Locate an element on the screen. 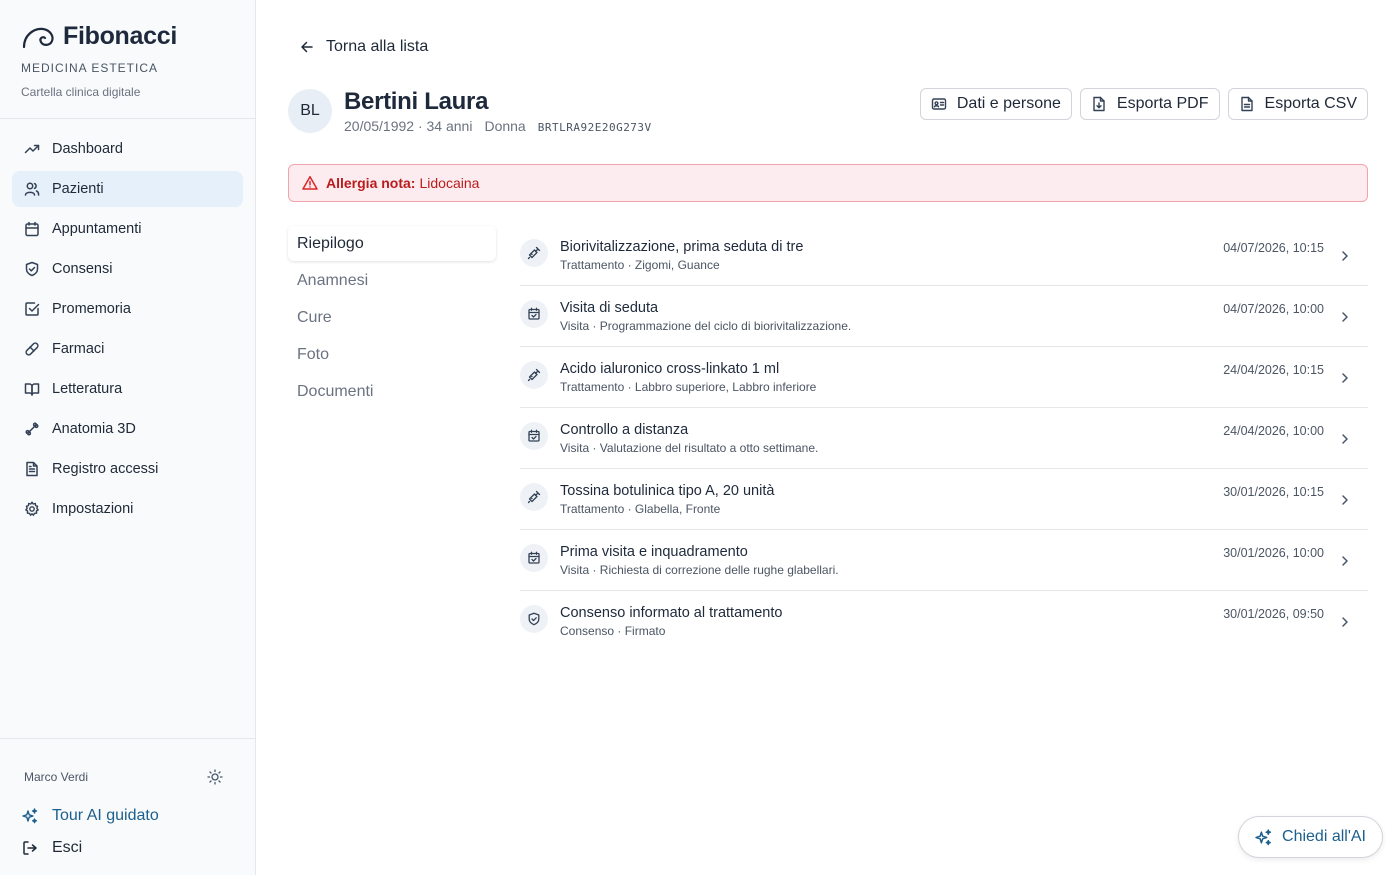 This screenshot has width=1400, height=875. allergy-label: Allergia nota: is located at coordinates (371, 183).